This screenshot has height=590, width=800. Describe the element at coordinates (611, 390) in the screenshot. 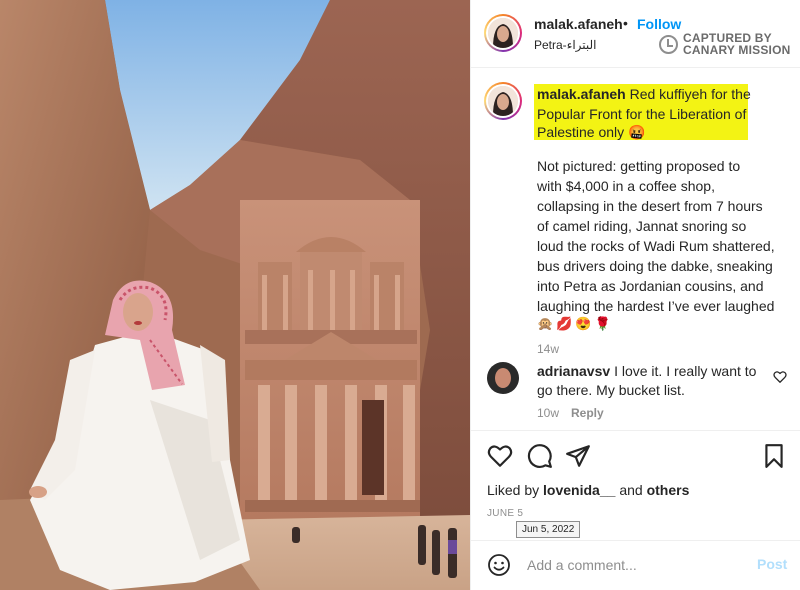

I see `comment-line-2: go there. My bucket list.` at that location.